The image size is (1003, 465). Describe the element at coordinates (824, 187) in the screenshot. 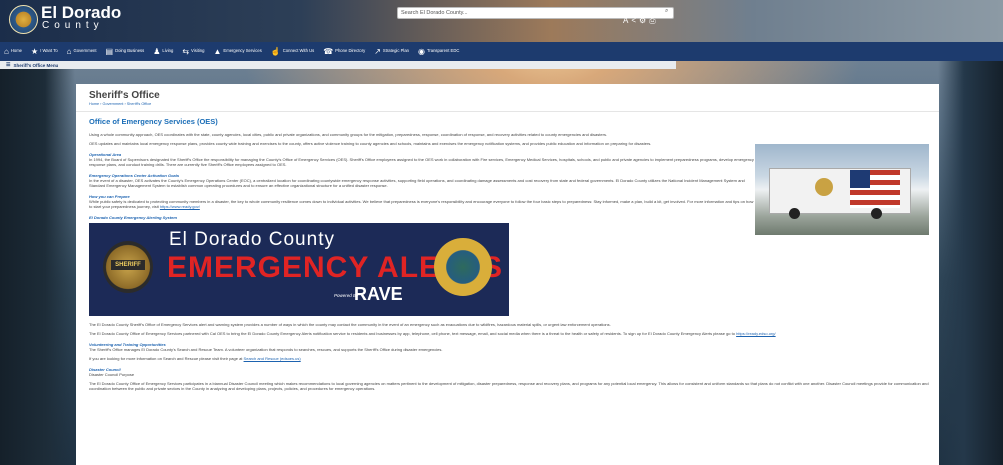

I see `sheriff-badge-icon` at that location.